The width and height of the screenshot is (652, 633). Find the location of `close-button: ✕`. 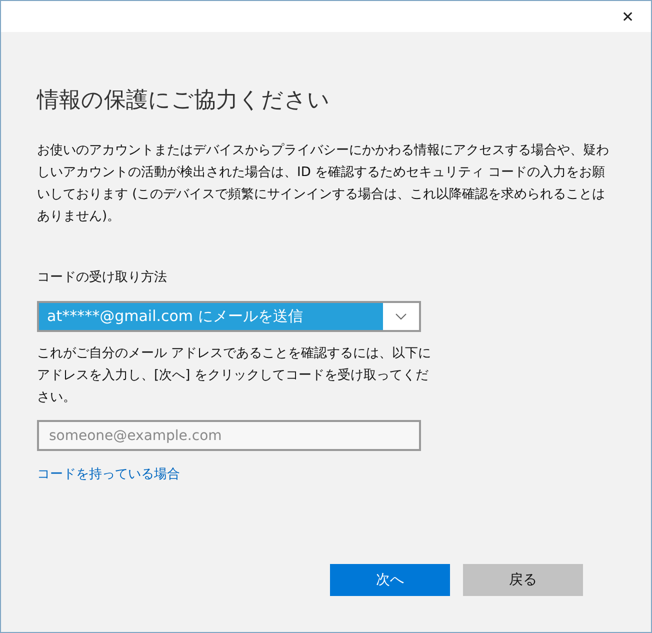

close-button: ✕ is located at coordinates (628, 16).